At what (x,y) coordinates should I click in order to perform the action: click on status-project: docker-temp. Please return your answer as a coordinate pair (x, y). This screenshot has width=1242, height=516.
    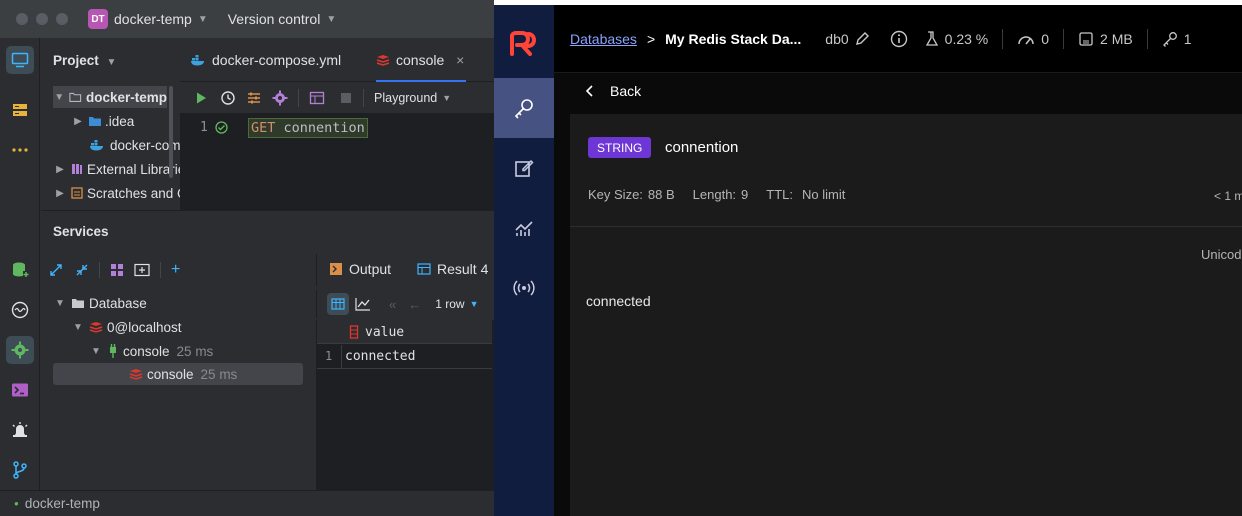
    Looking at the image, I should click on (62, 503).